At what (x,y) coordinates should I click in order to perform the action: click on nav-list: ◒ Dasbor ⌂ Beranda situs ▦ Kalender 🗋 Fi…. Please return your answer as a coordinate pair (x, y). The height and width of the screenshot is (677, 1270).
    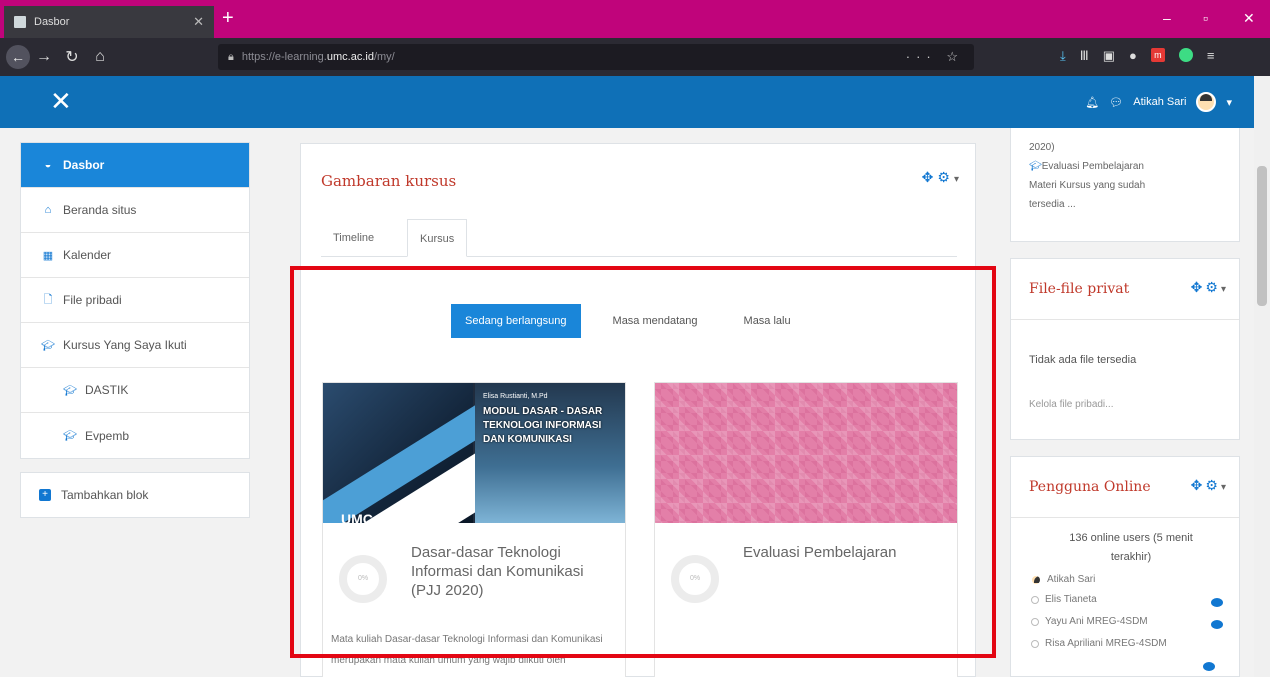
    Looking at the image, I should click on (135, 300).